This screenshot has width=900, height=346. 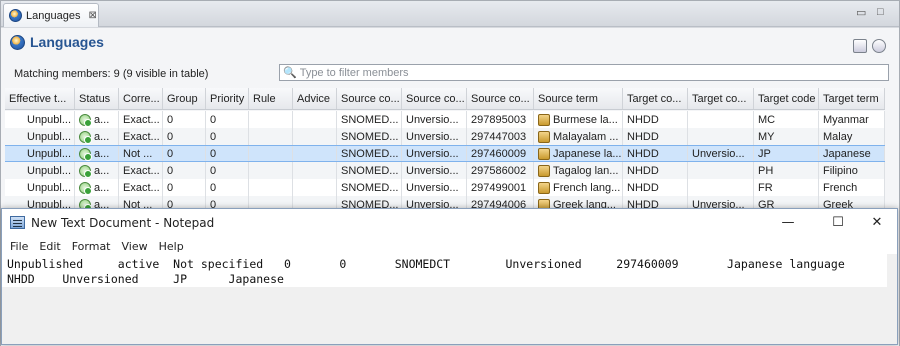 What do you see at coordinates (880, 12) in the screenshot?
I see `maximize-view-button: □` at bounding box center [880, 12].